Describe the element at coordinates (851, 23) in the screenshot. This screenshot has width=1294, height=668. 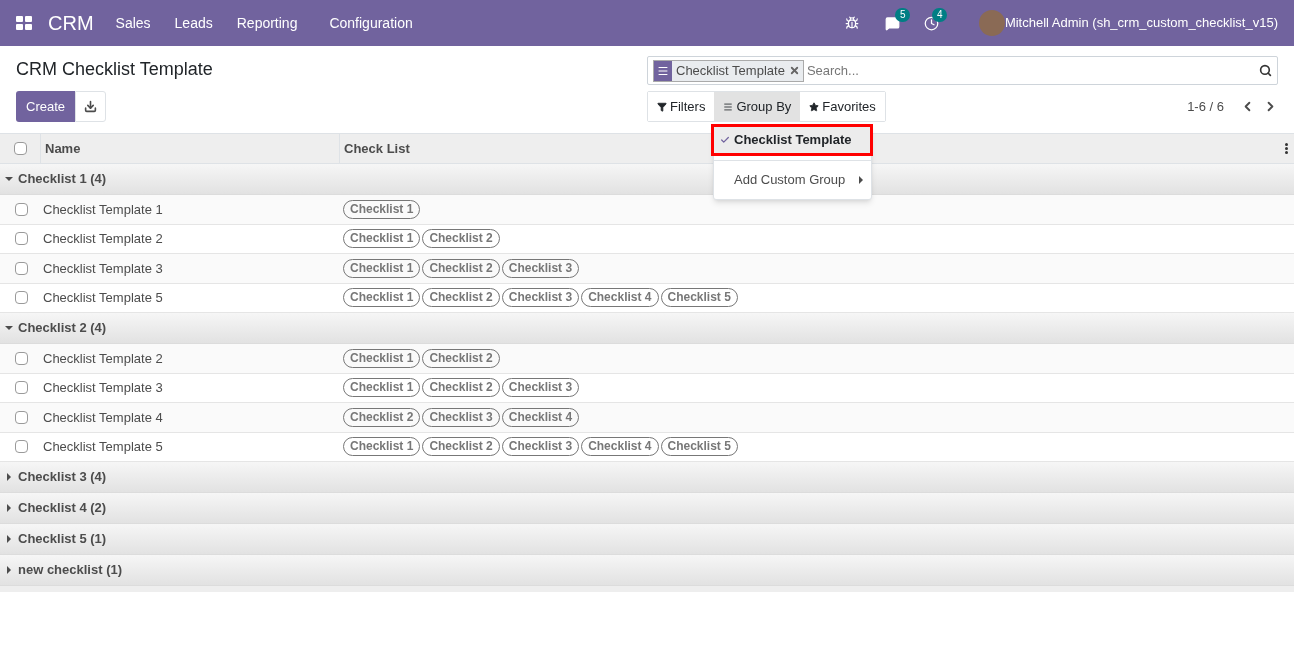
I see `bug-icon` at that location.